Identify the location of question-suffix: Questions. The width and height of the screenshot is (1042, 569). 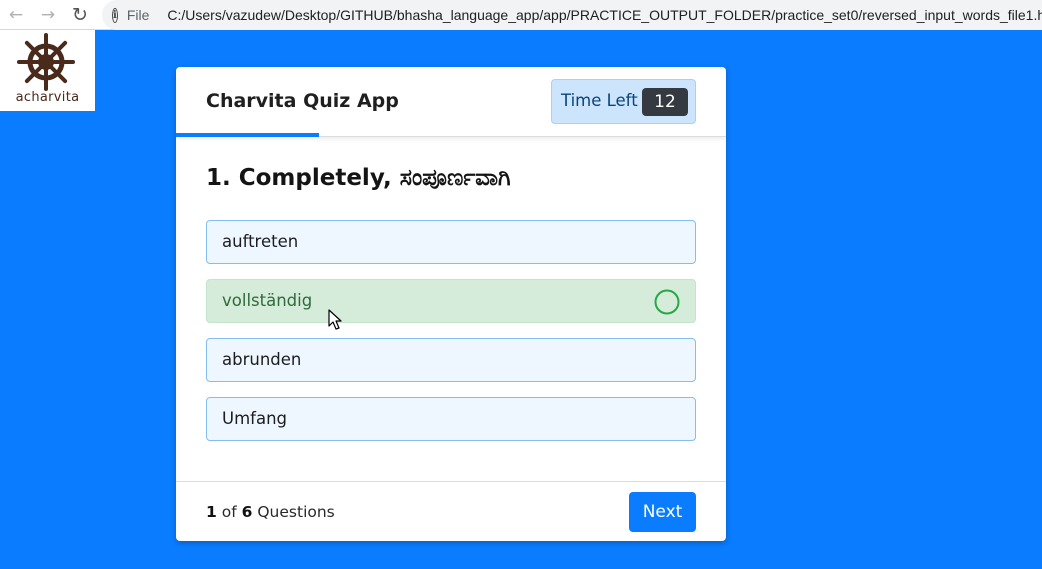
(296, 512).